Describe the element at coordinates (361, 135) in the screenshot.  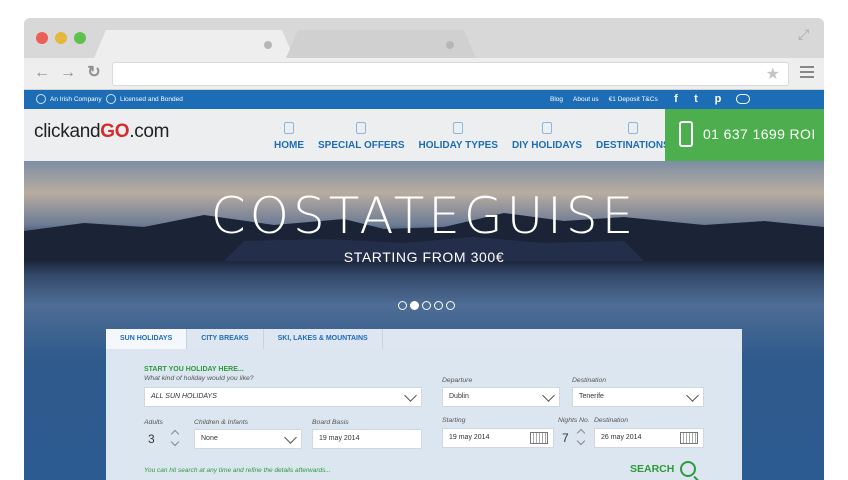
I see `nav-special-offers: SPECIAL OFFERS` at that location.